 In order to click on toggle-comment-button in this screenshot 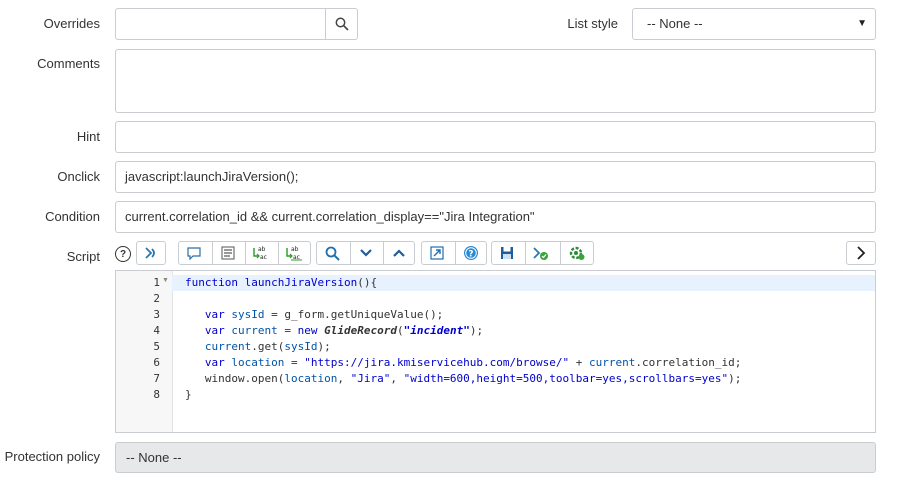, I will do `click(228, 253)`.